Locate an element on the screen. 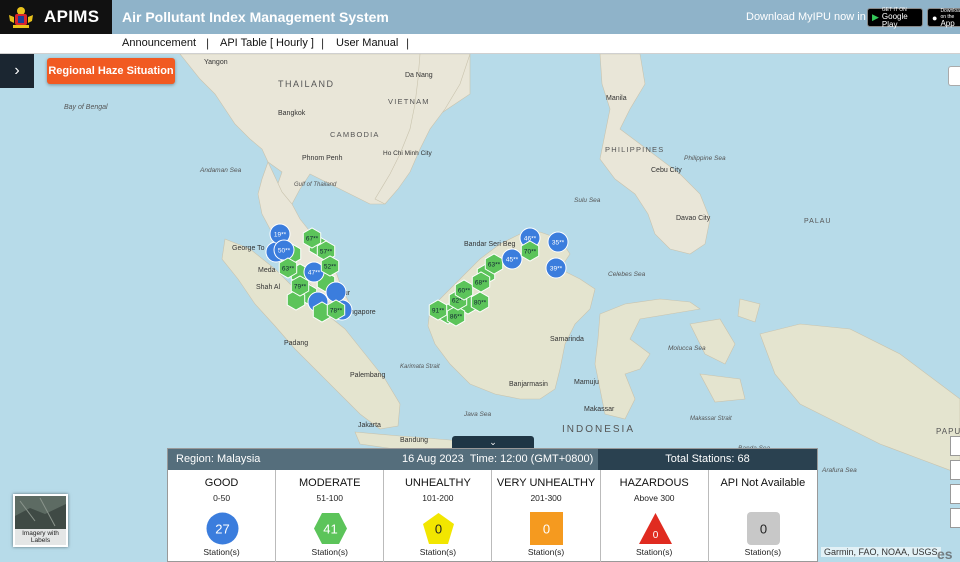 The image size is (960, 562). station-value: 68** is located at coordinates (481, 283).